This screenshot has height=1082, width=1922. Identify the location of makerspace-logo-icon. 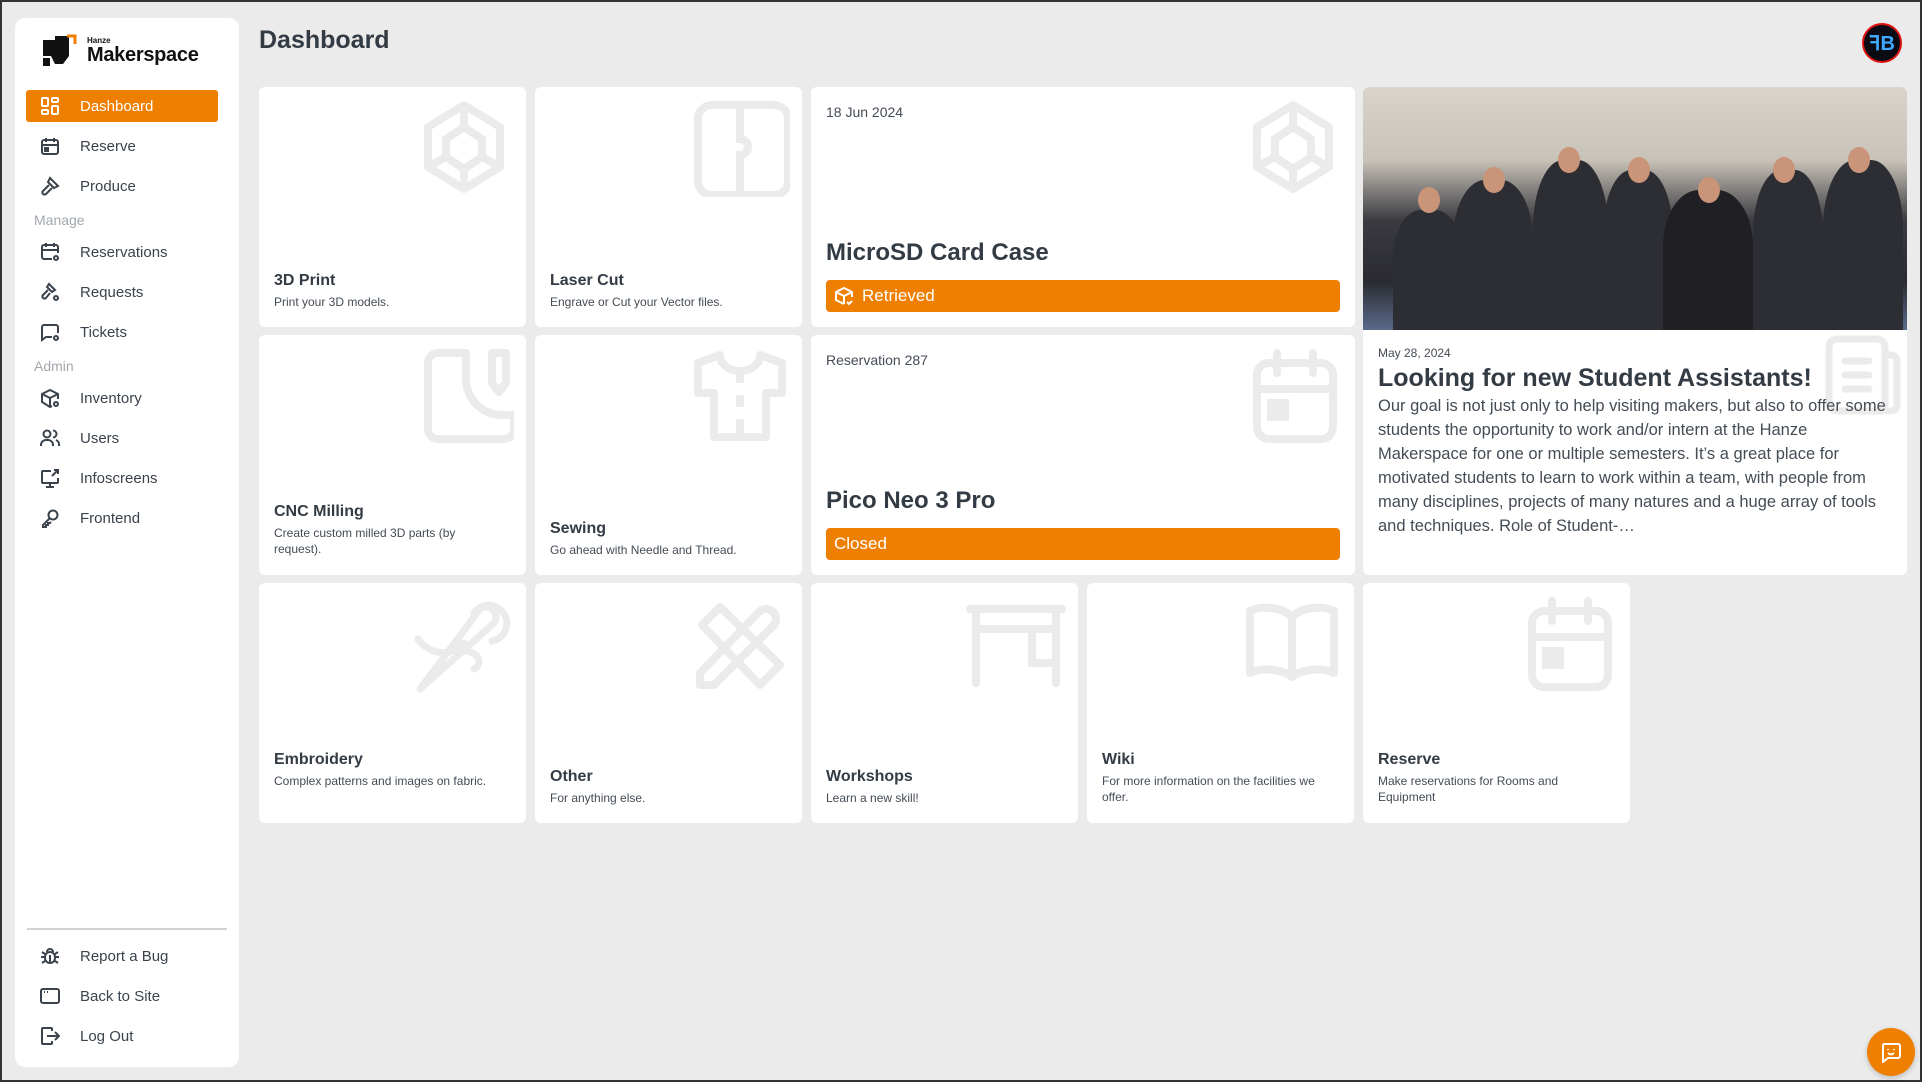
(60, 50).